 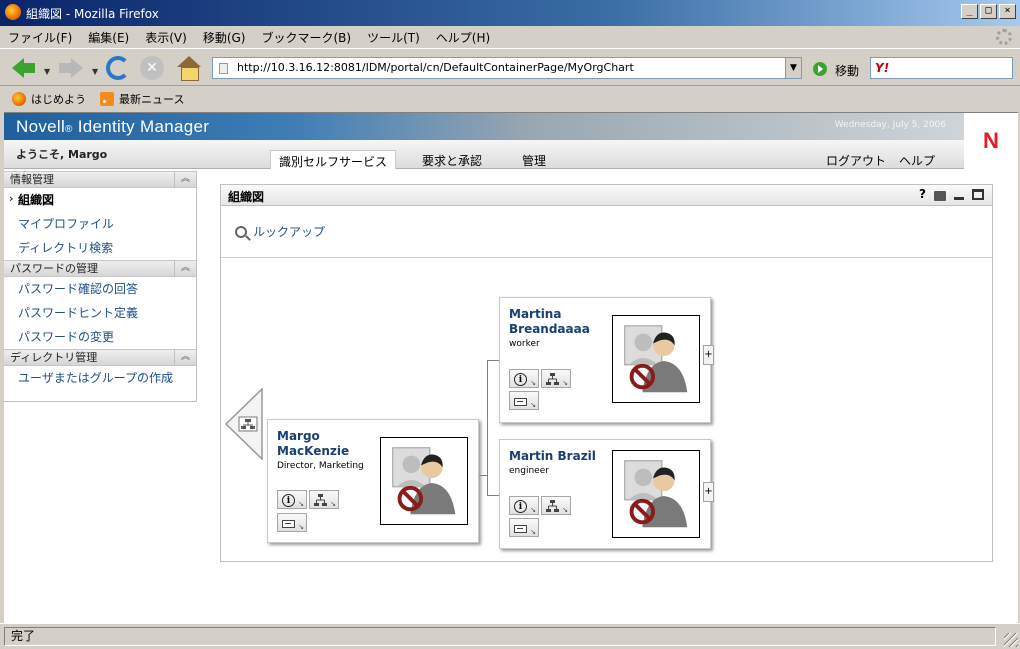 I want to click on bookmark-latest-news: 最新ニュース, so click(x=142, y=99).